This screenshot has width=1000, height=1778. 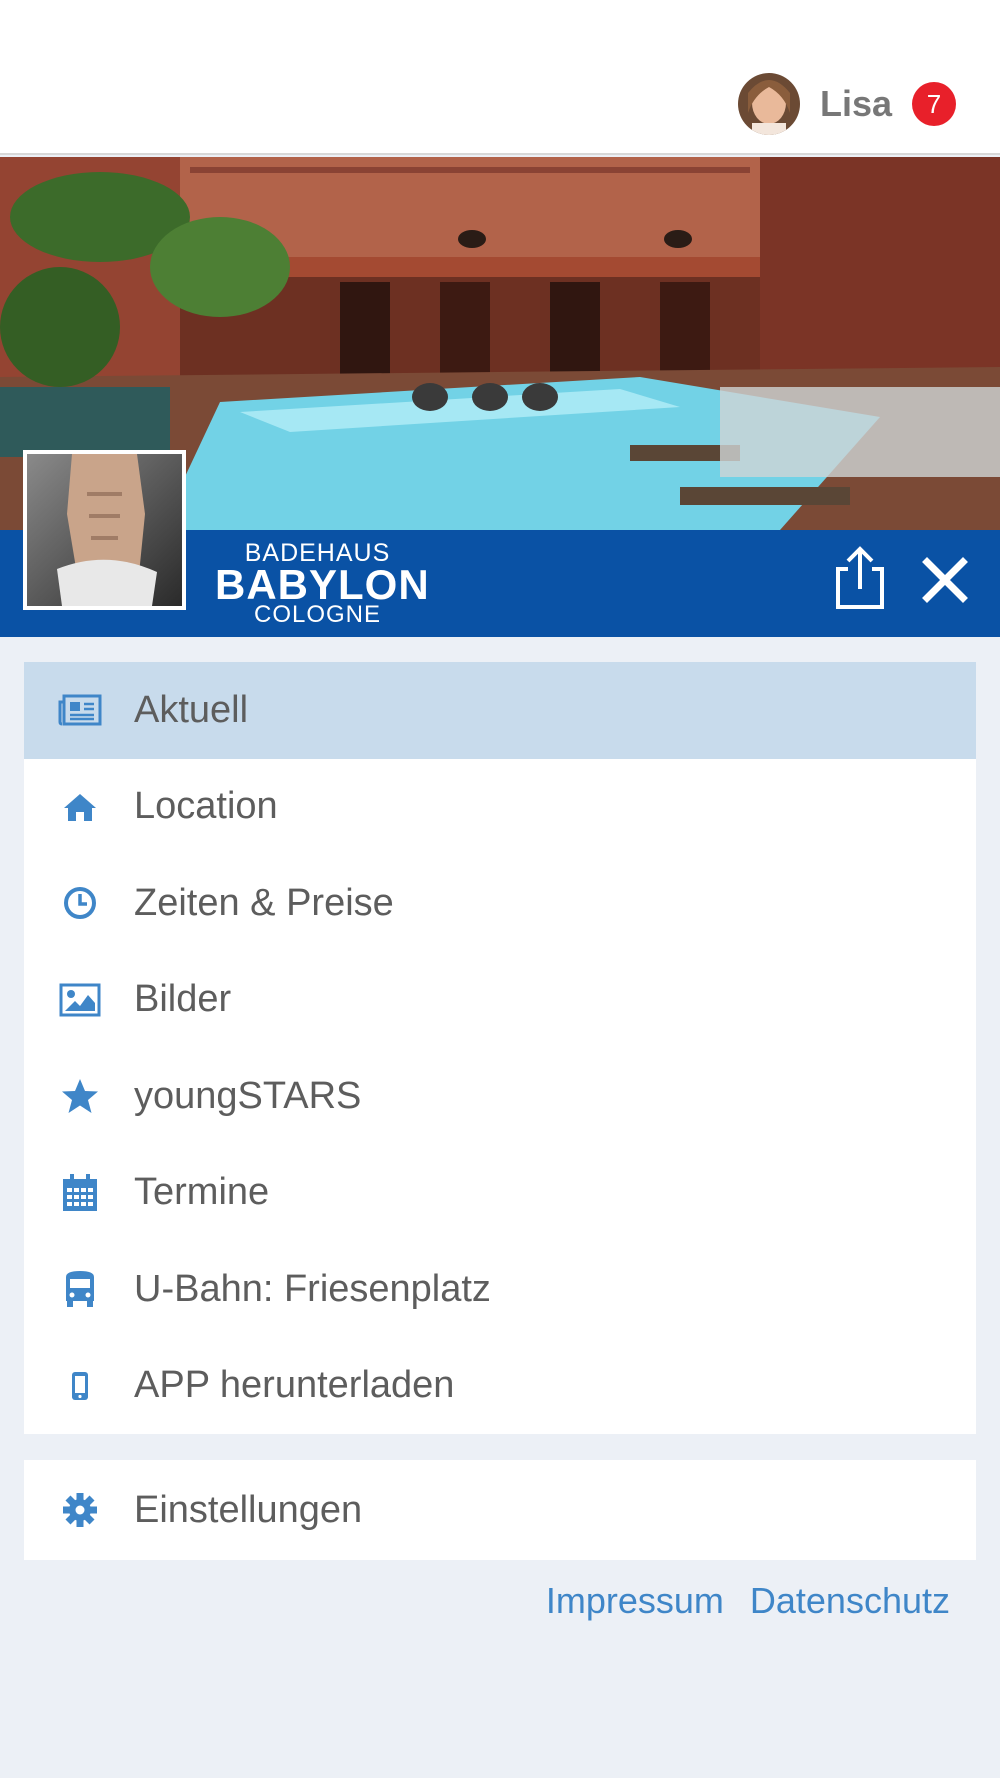 I want to click on newspaper-icon, so click(x=80, y=710).